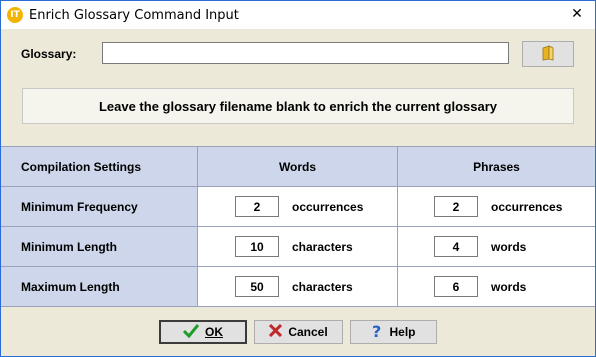 This screenshot has height=357, width=596. What do you see at coordinates (456, 286) in the screenshot?
I see `max-length-phrases-input` at bounding box center [456, 286].